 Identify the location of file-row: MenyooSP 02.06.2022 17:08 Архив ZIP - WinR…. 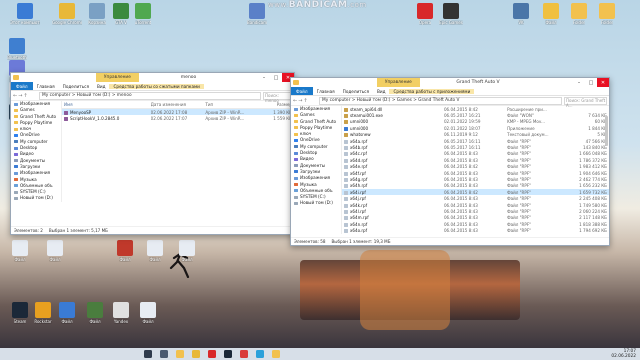
(178, 112).